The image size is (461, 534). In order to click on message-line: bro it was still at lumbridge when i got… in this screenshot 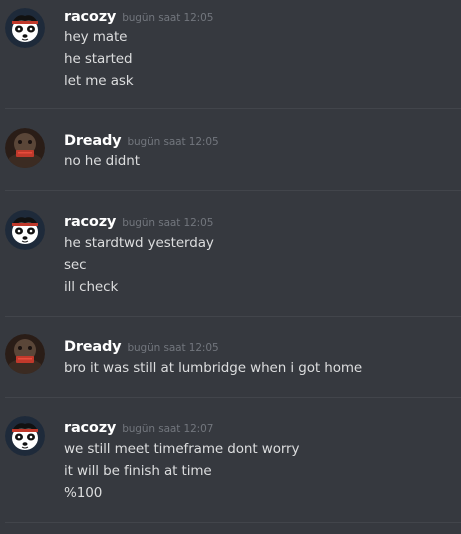, I will do `click(213, 368)`.